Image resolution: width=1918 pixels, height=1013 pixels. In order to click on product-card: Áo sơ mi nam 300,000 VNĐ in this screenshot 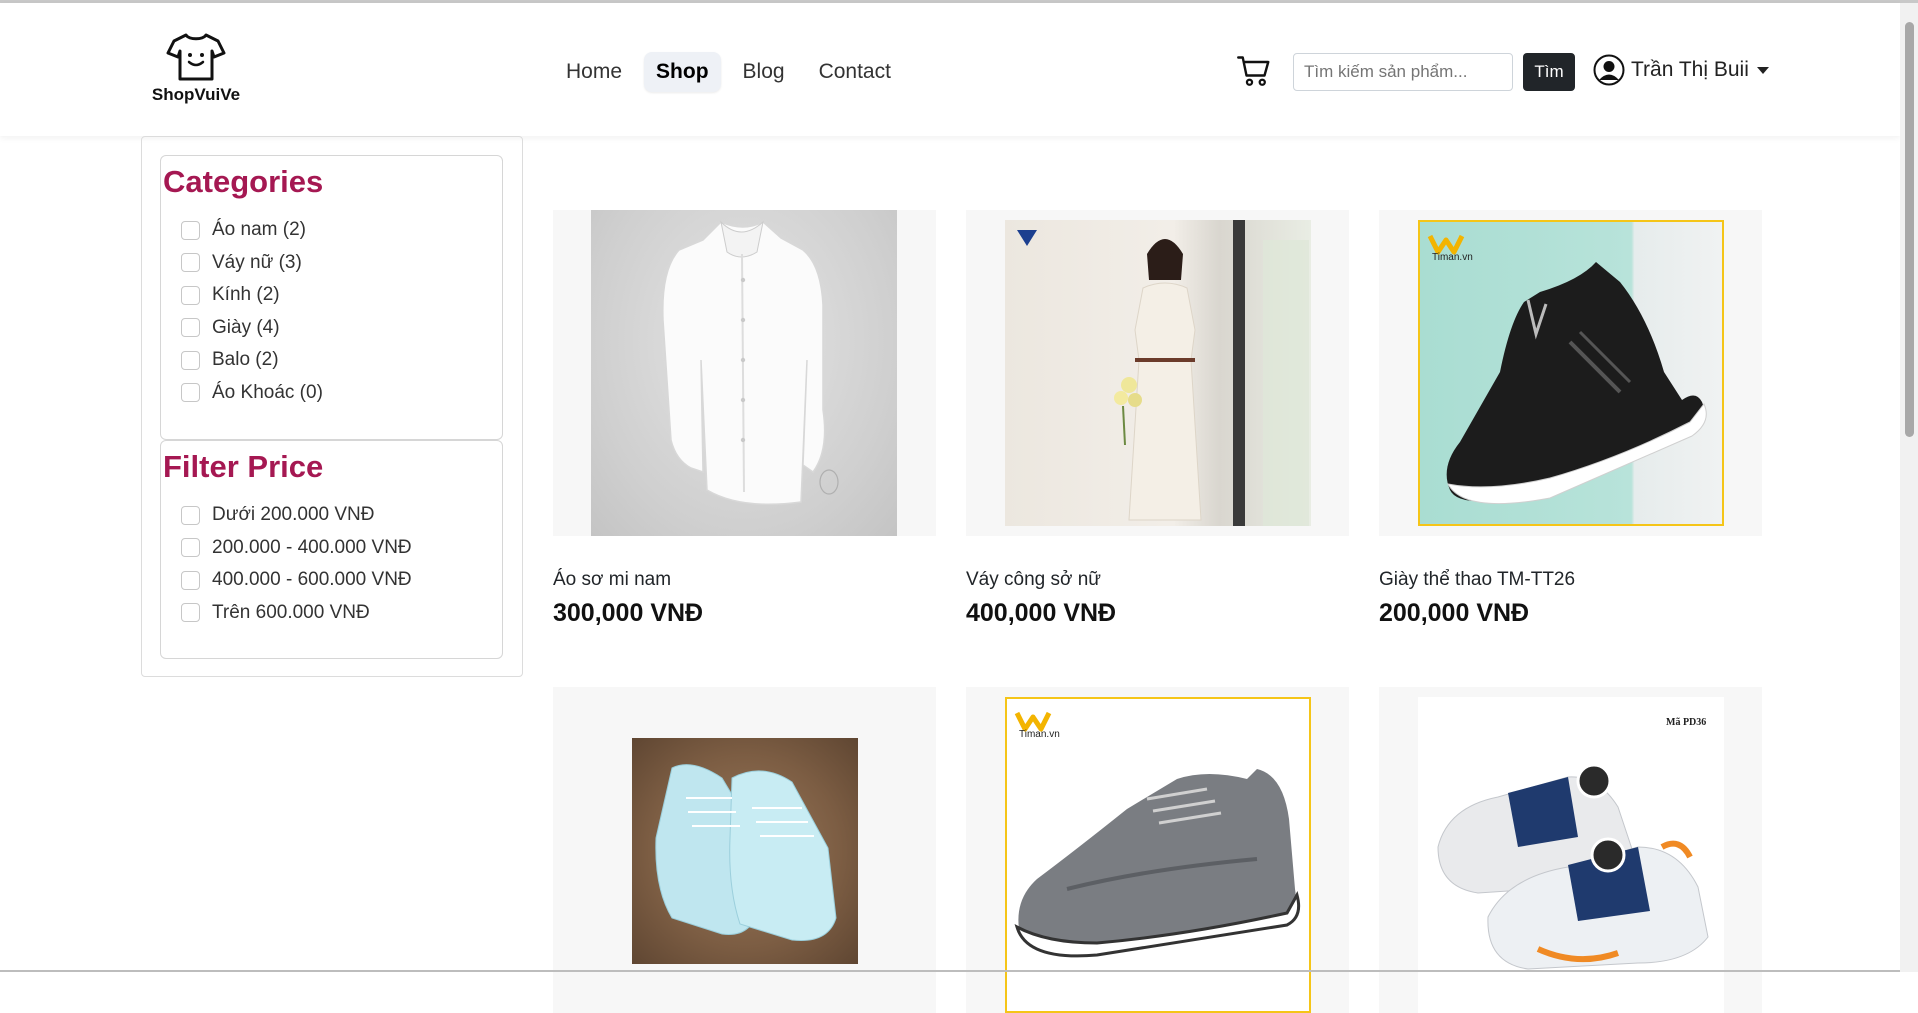, I will do `click(744, 419)`.